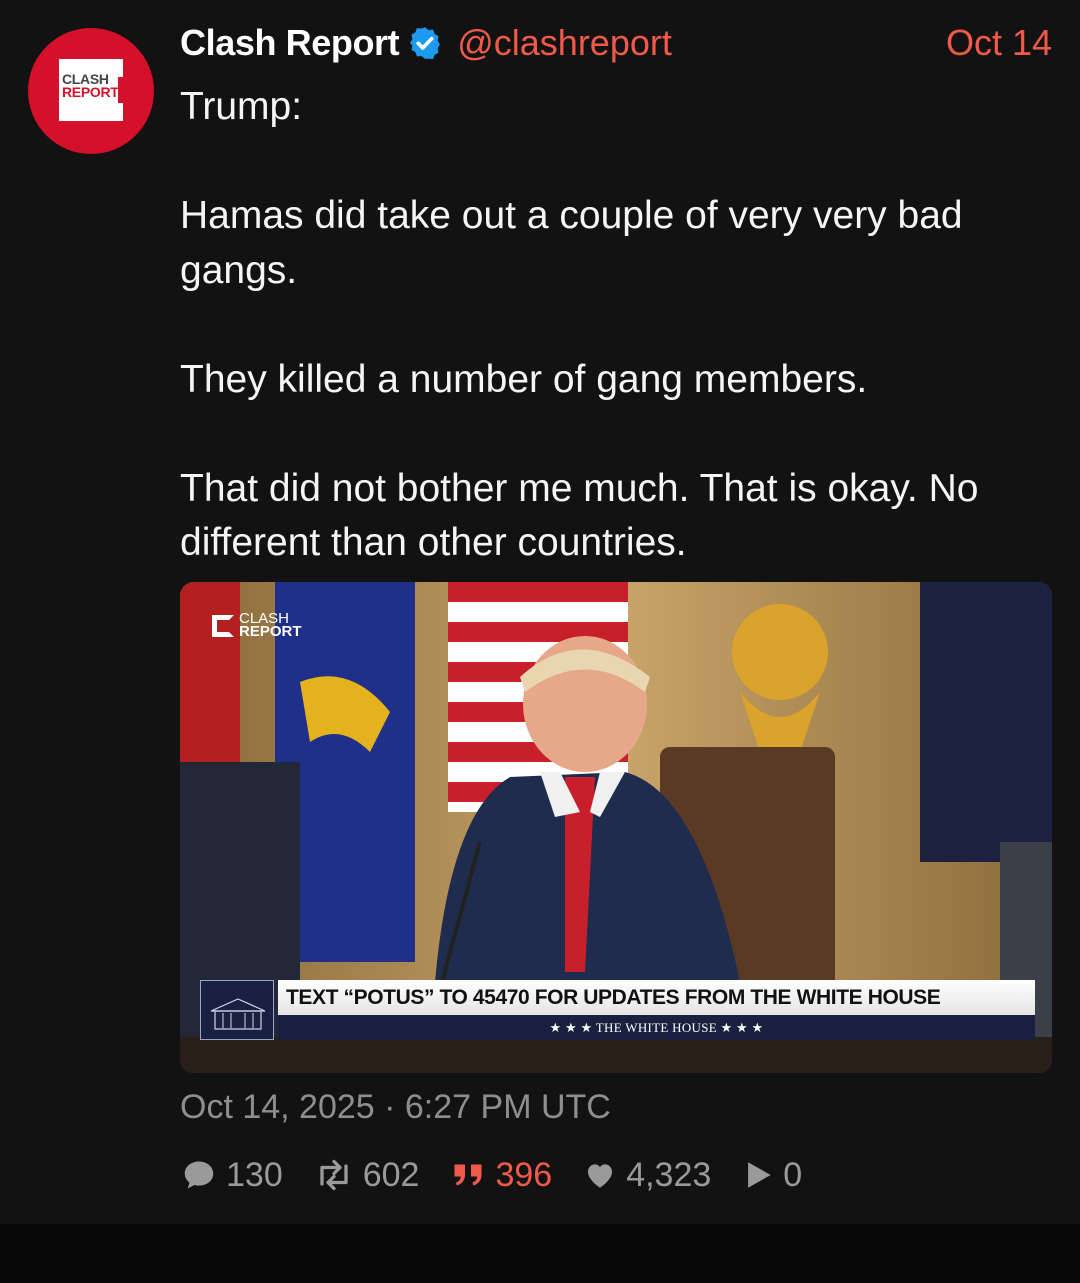  I want to click on action-bar: 130 602 396 4,323 0, so click(506, 1175).